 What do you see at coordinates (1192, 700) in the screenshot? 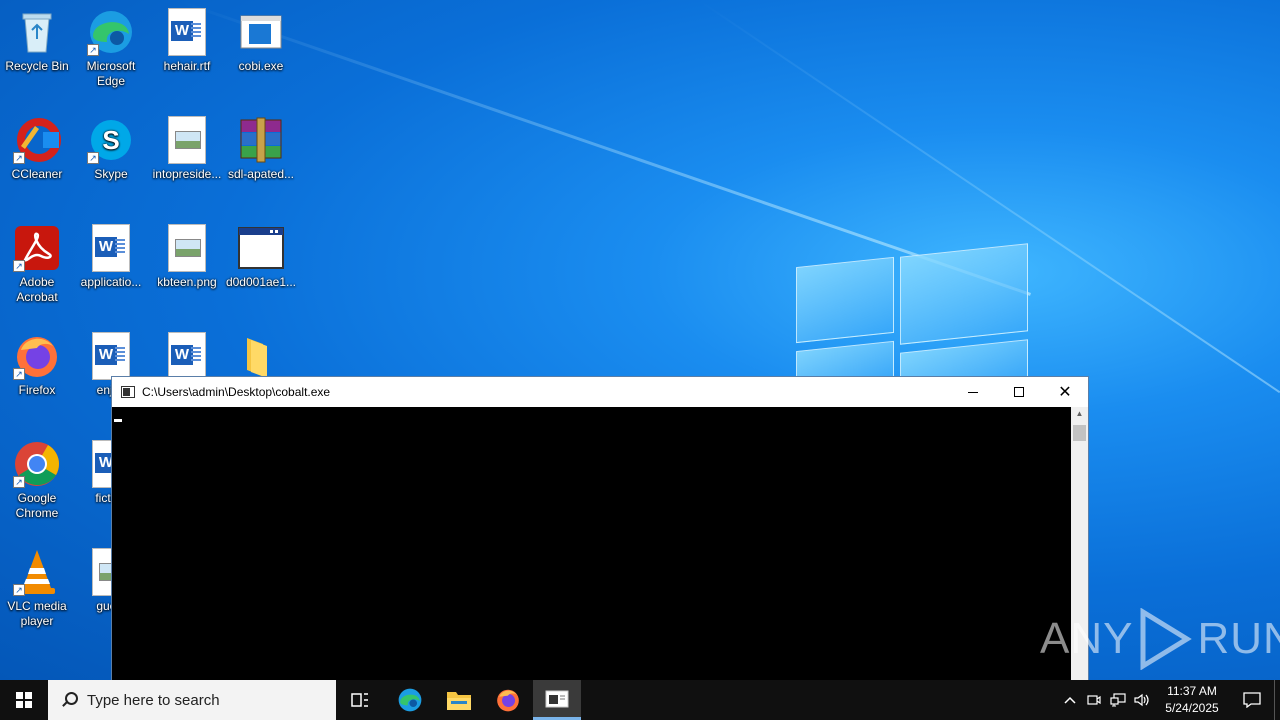
I see `taskbar-clock: 11:37 AM 5/24/2025` at bounding box center [1192, 700].